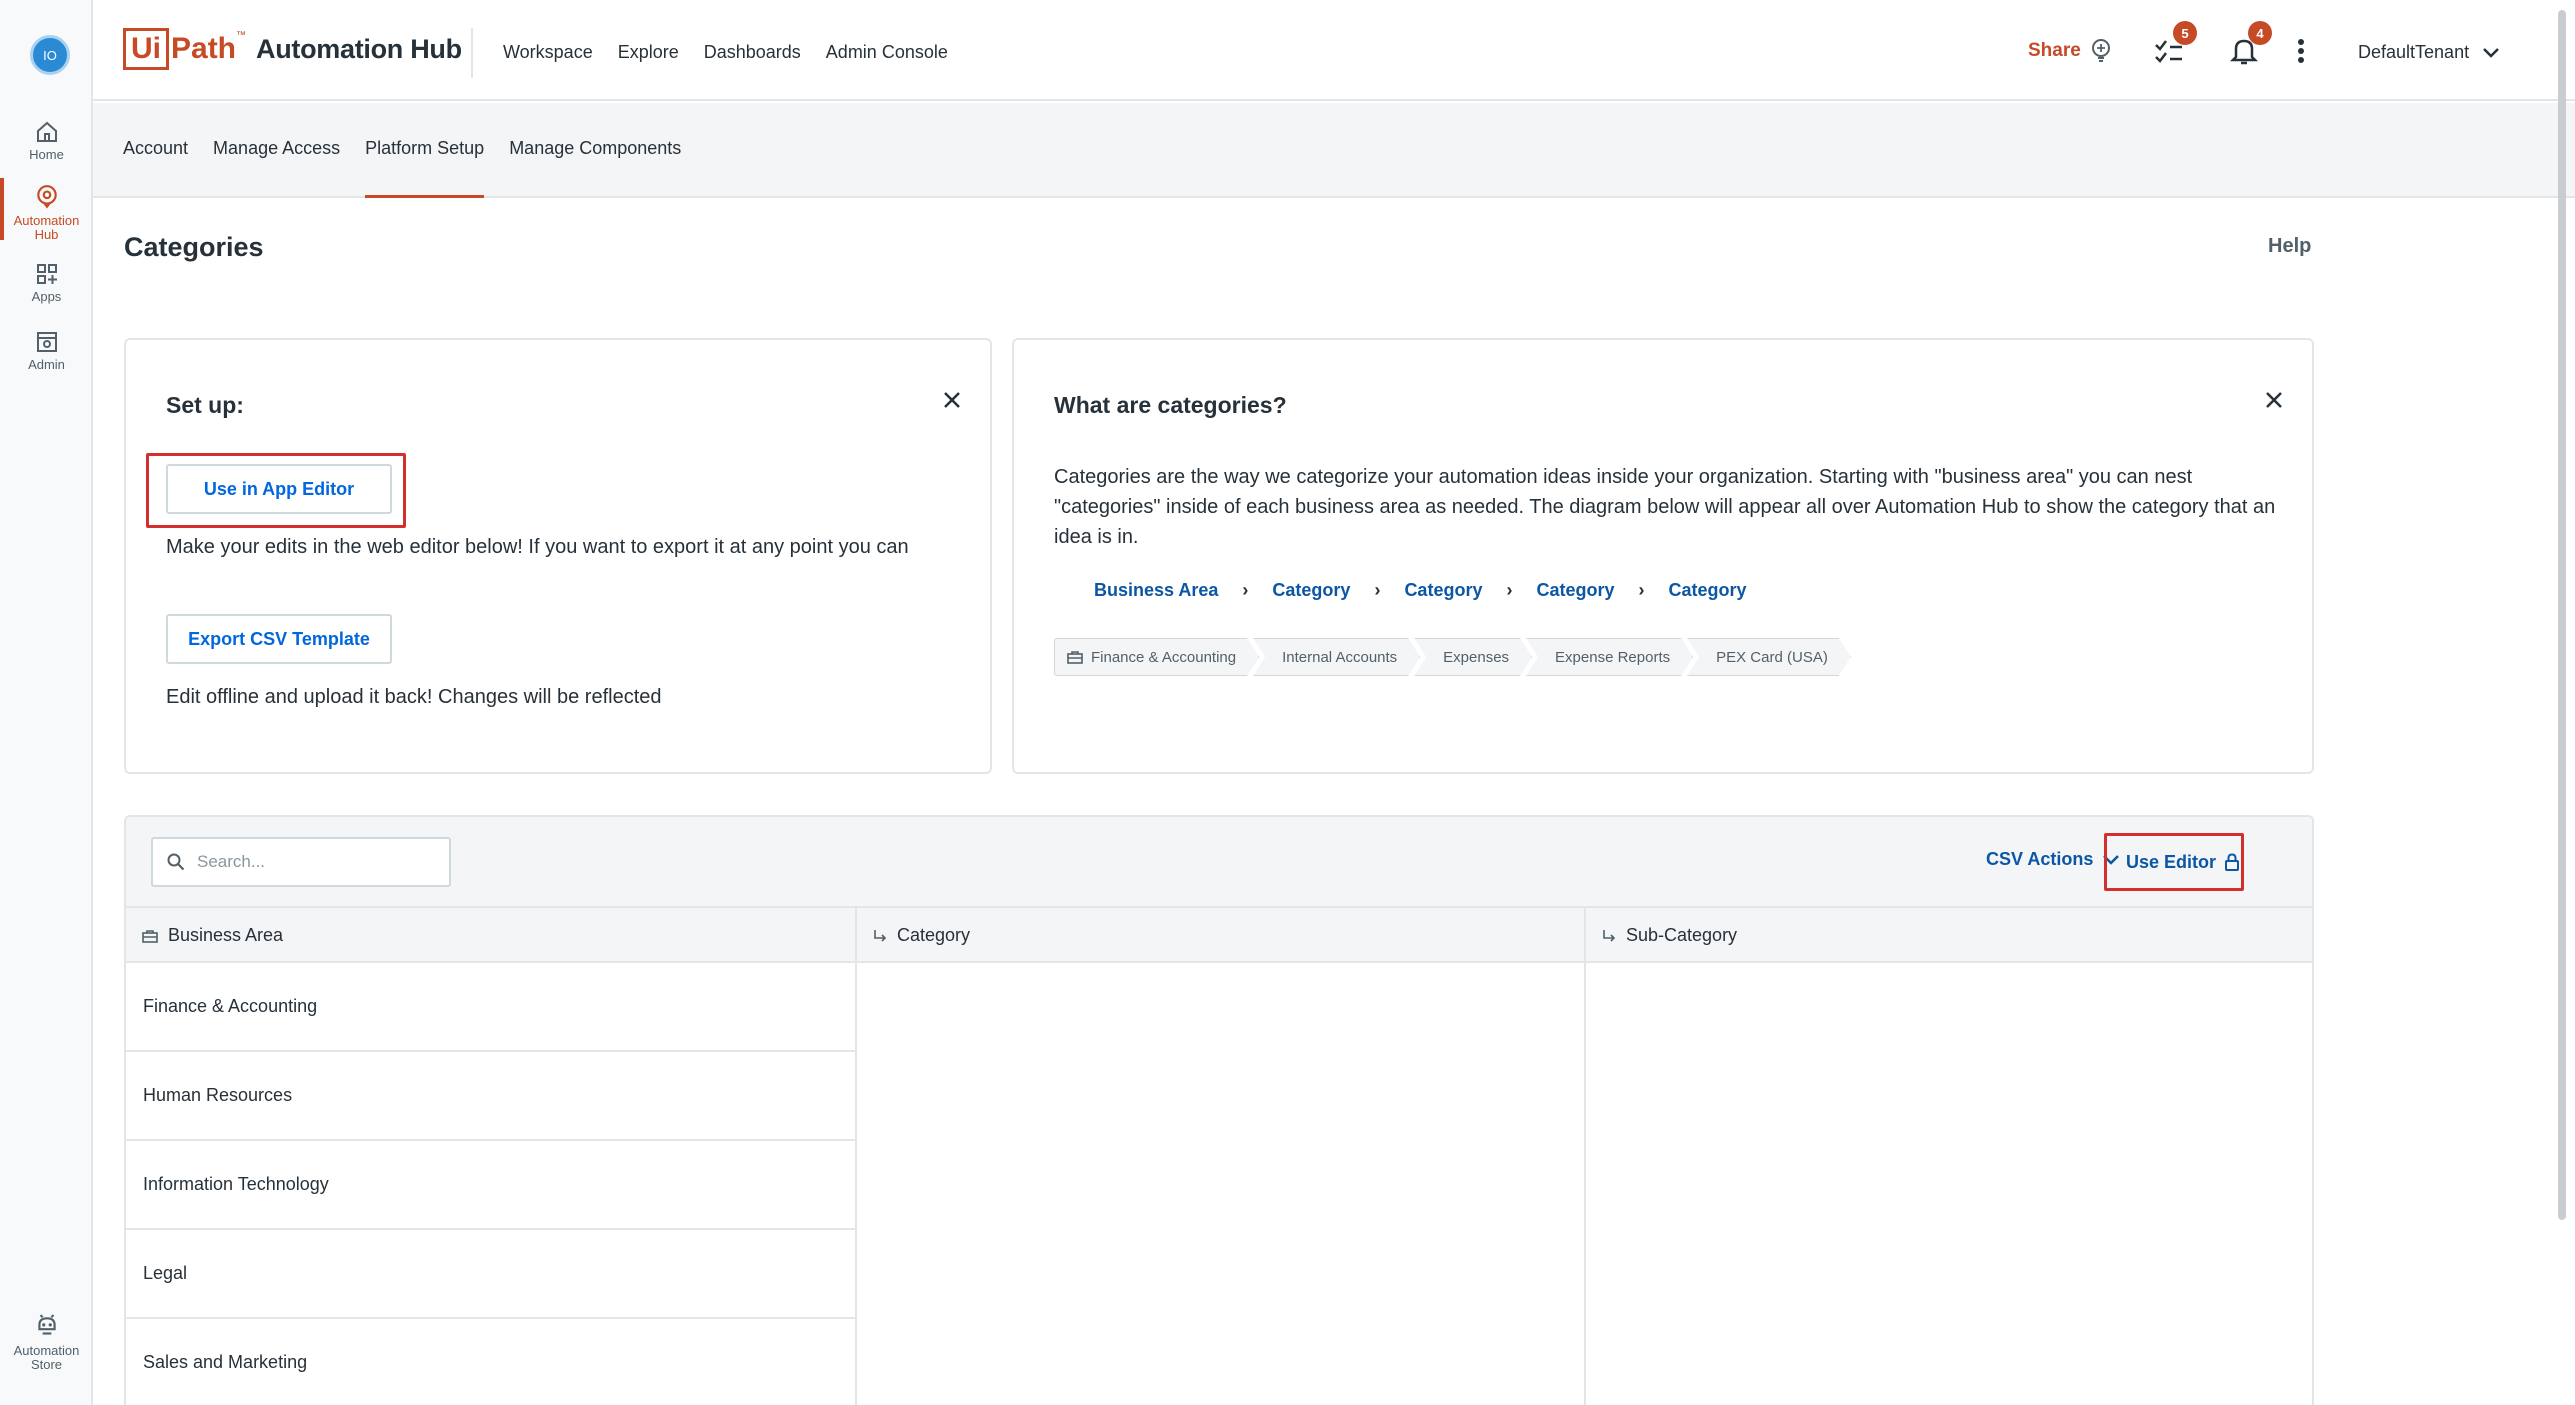 The image size is (2575, 1405). I want to click on page-scrollbar, so click(2562, 615).